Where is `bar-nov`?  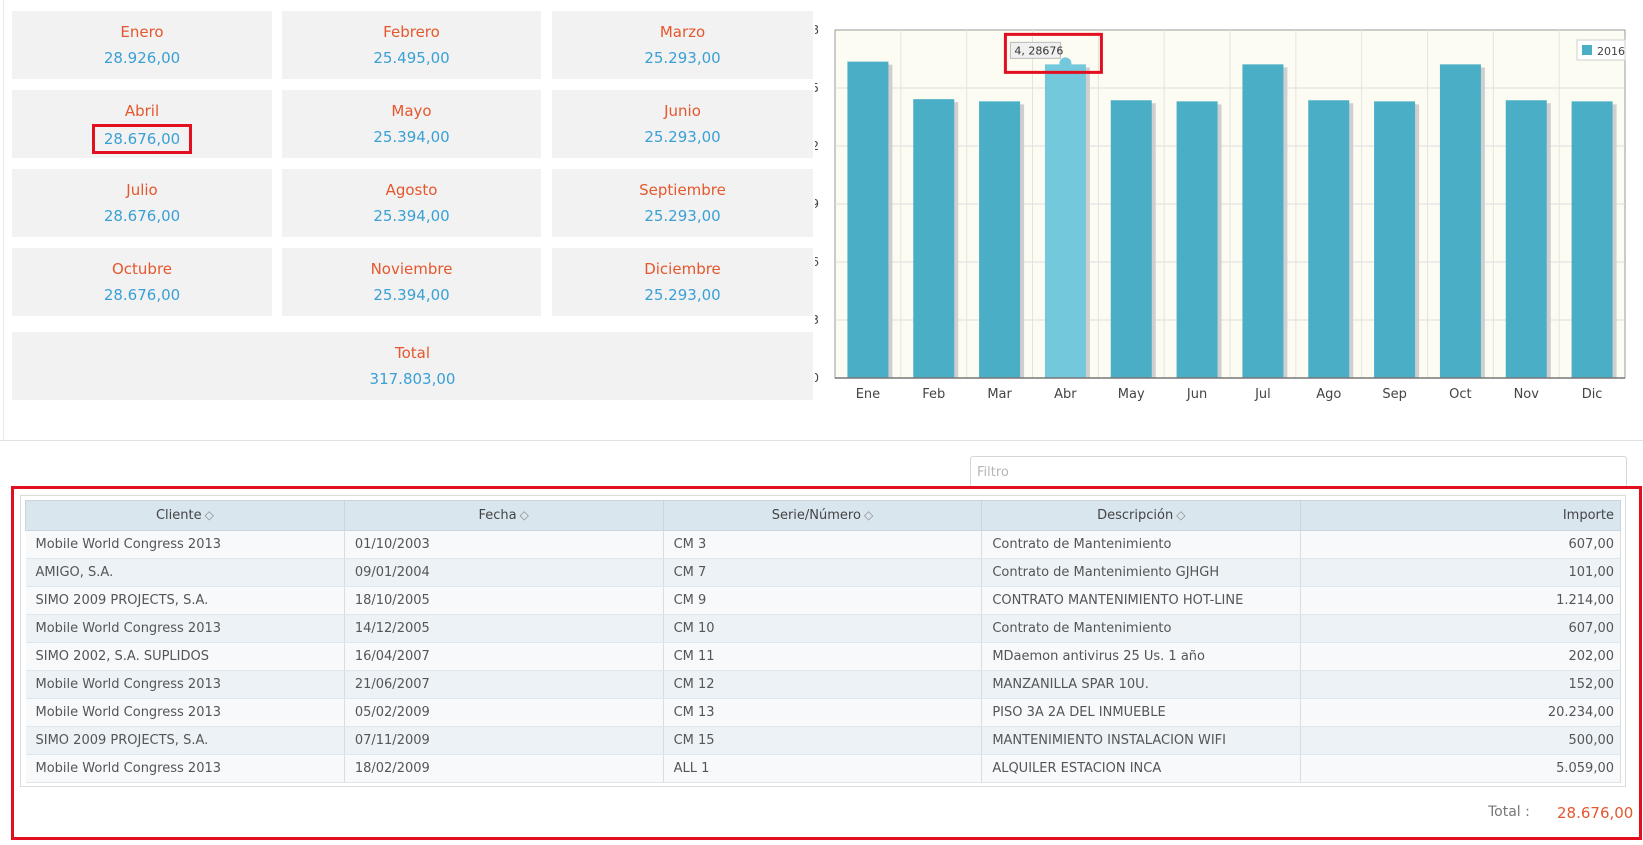 bar-nov is located at coordinates (1526, 239).